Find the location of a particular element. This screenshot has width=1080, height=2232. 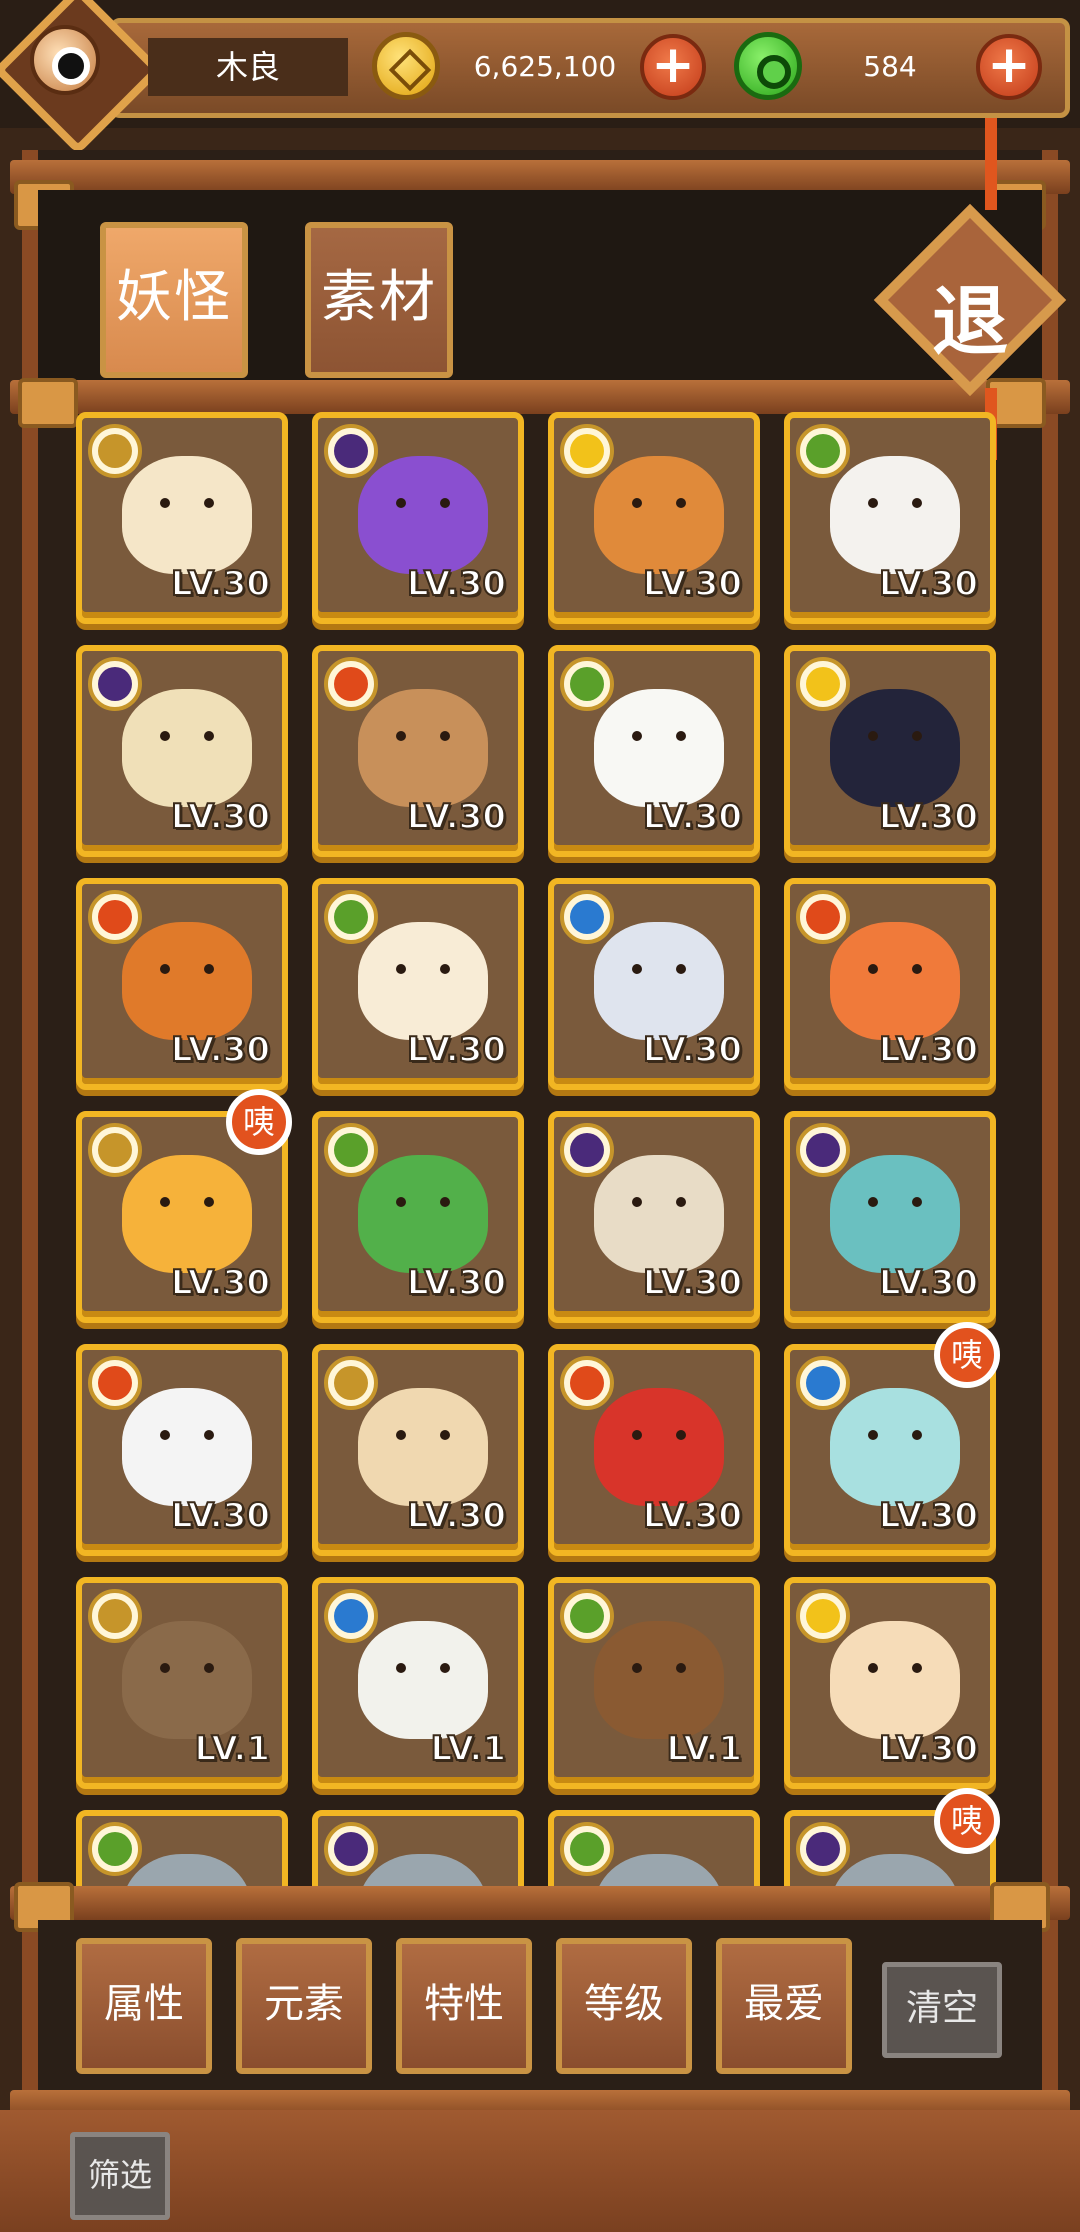

tab-materials: 素材 is located at coordinates (379, 300).